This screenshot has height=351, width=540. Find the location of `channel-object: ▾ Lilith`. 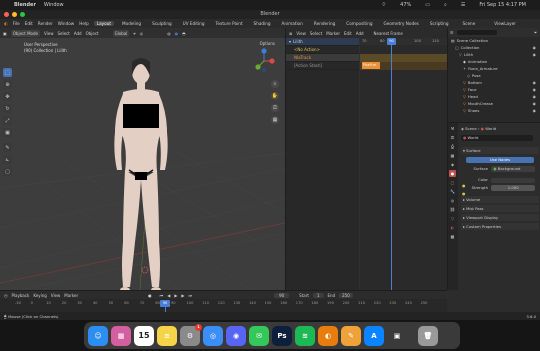

channel-object: ▾ Lilith is located at coordinates (322, 42).